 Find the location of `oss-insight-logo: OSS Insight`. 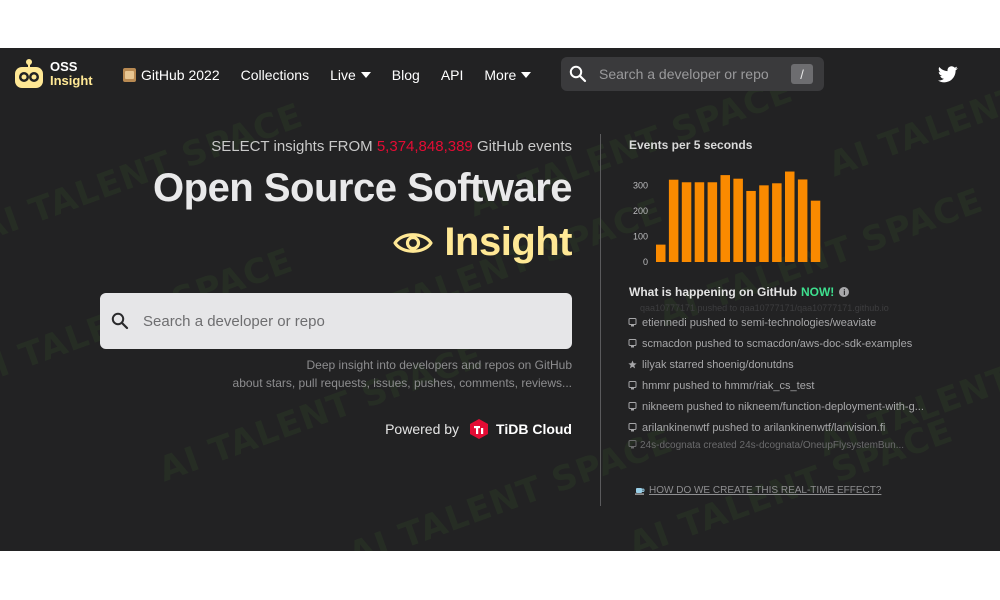

oss-insight-logo: OSS Insight is located at coordinates (53, 74).